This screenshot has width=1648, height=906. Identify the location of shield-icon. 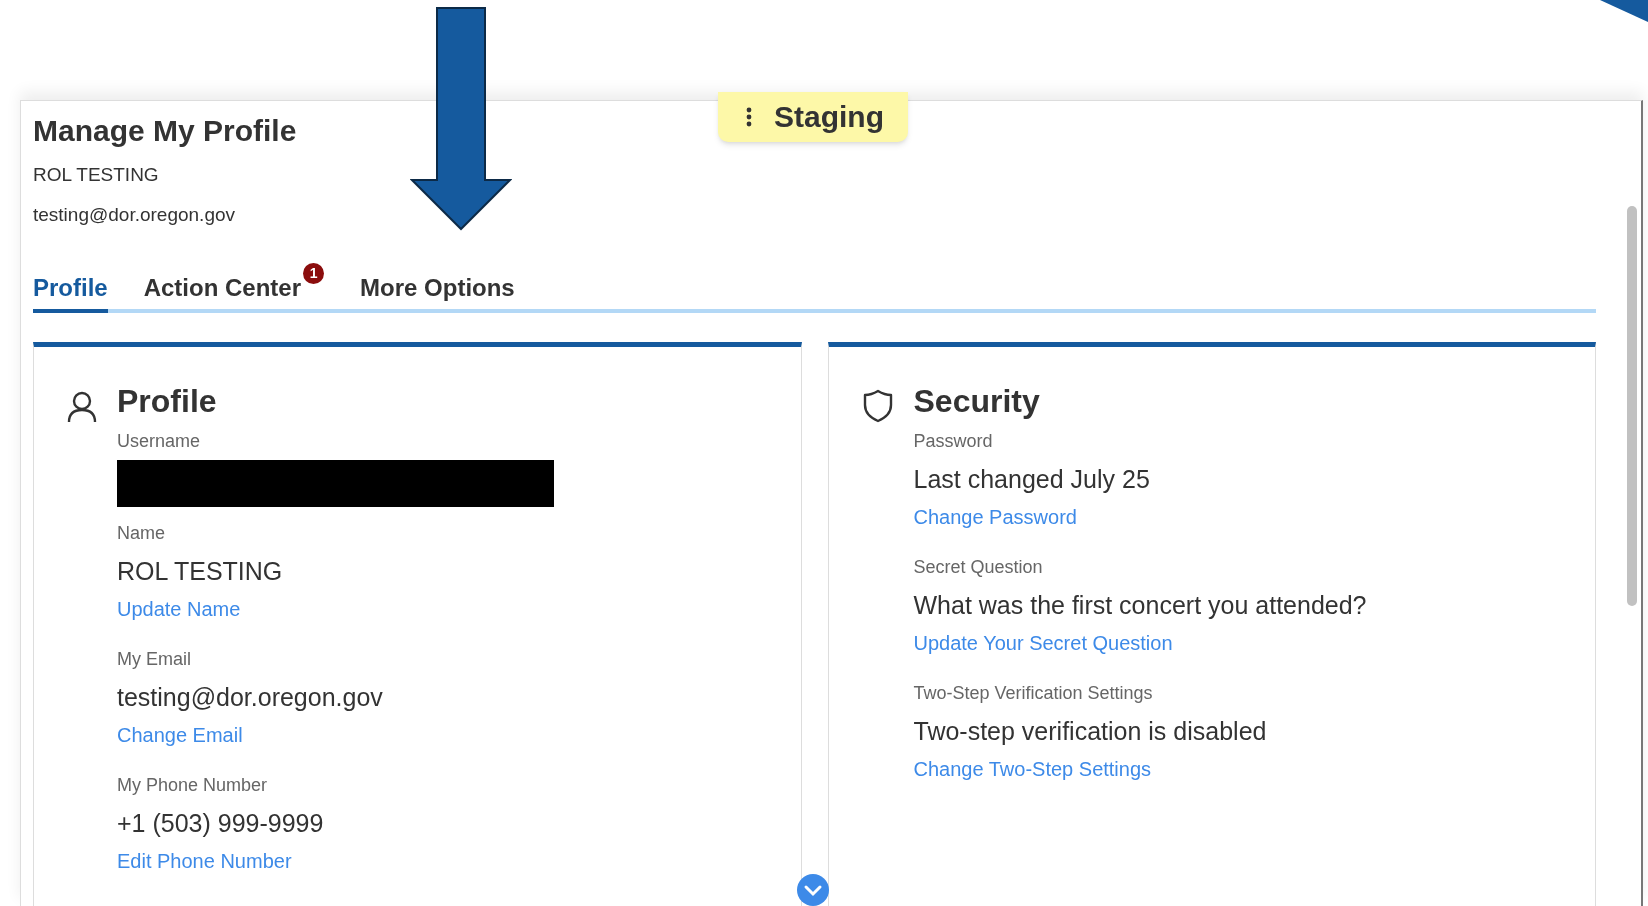
(877, 406).